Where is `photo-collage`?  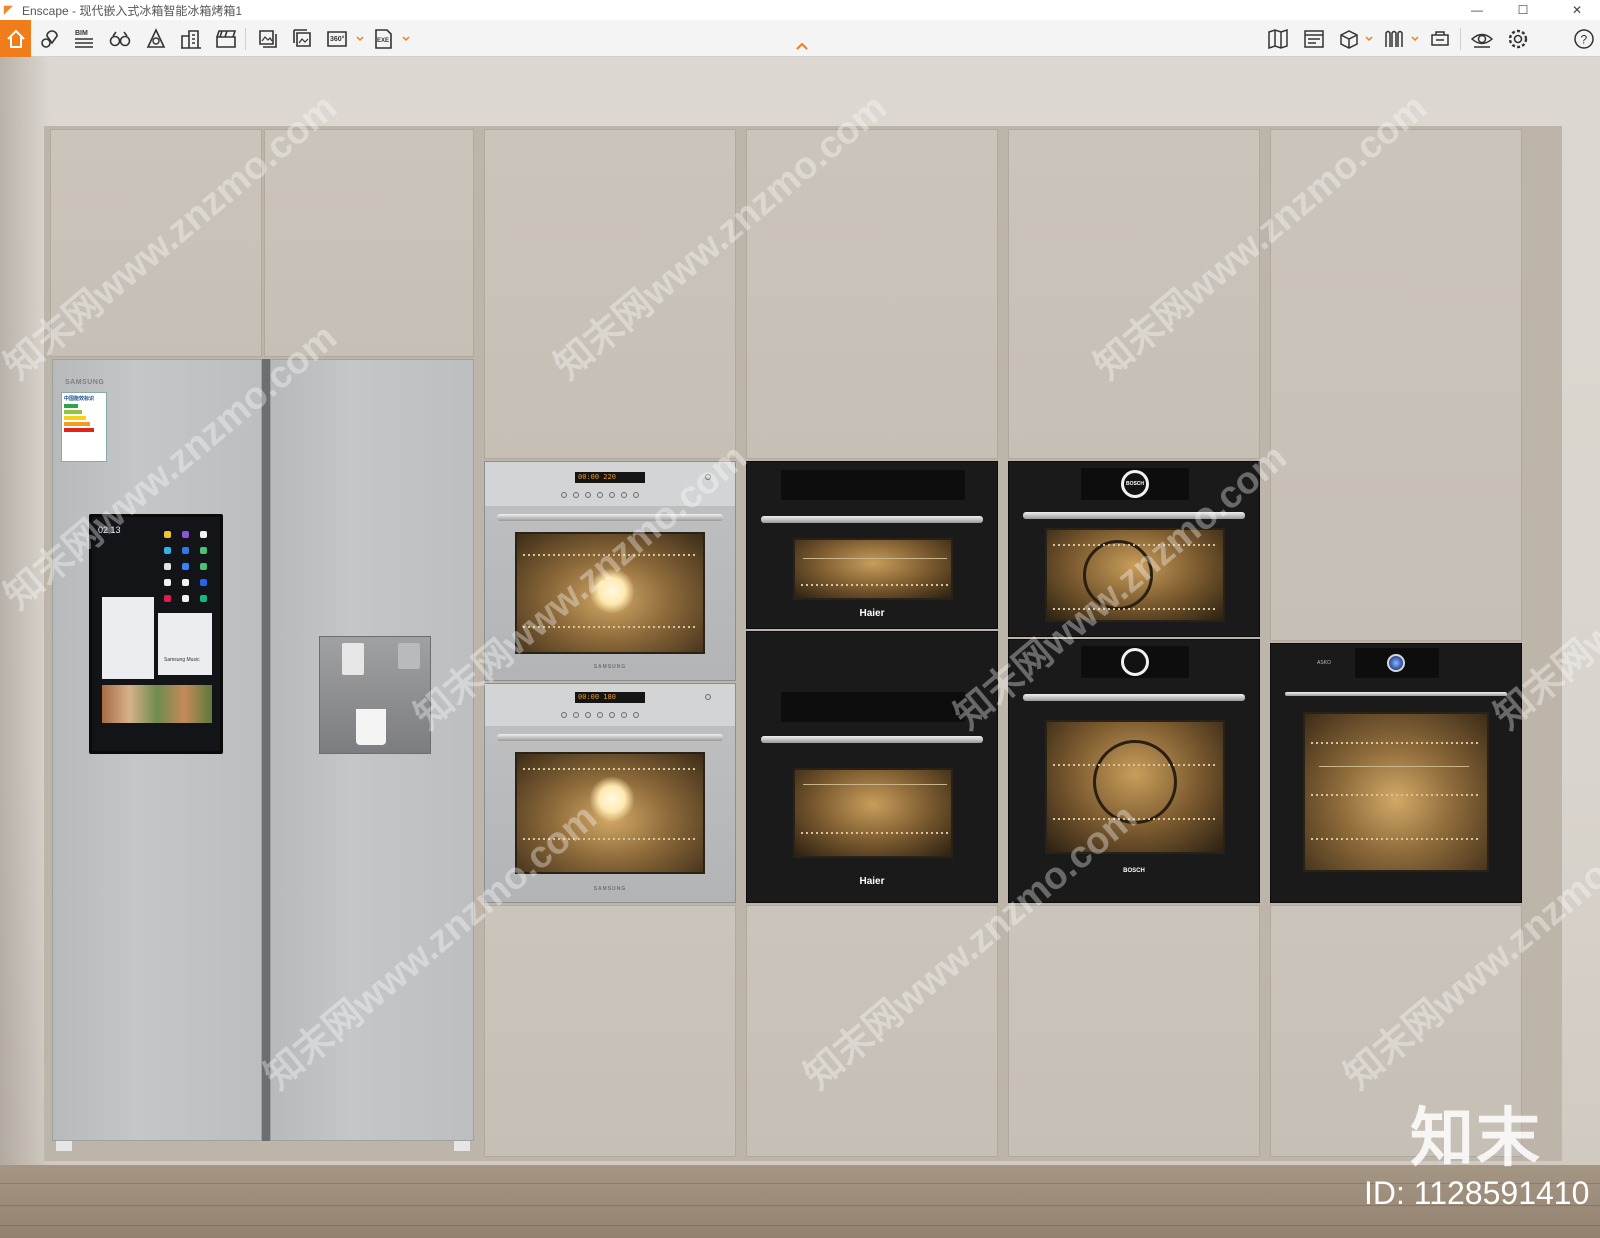
photo-collage is located at coordinates (157, 704).